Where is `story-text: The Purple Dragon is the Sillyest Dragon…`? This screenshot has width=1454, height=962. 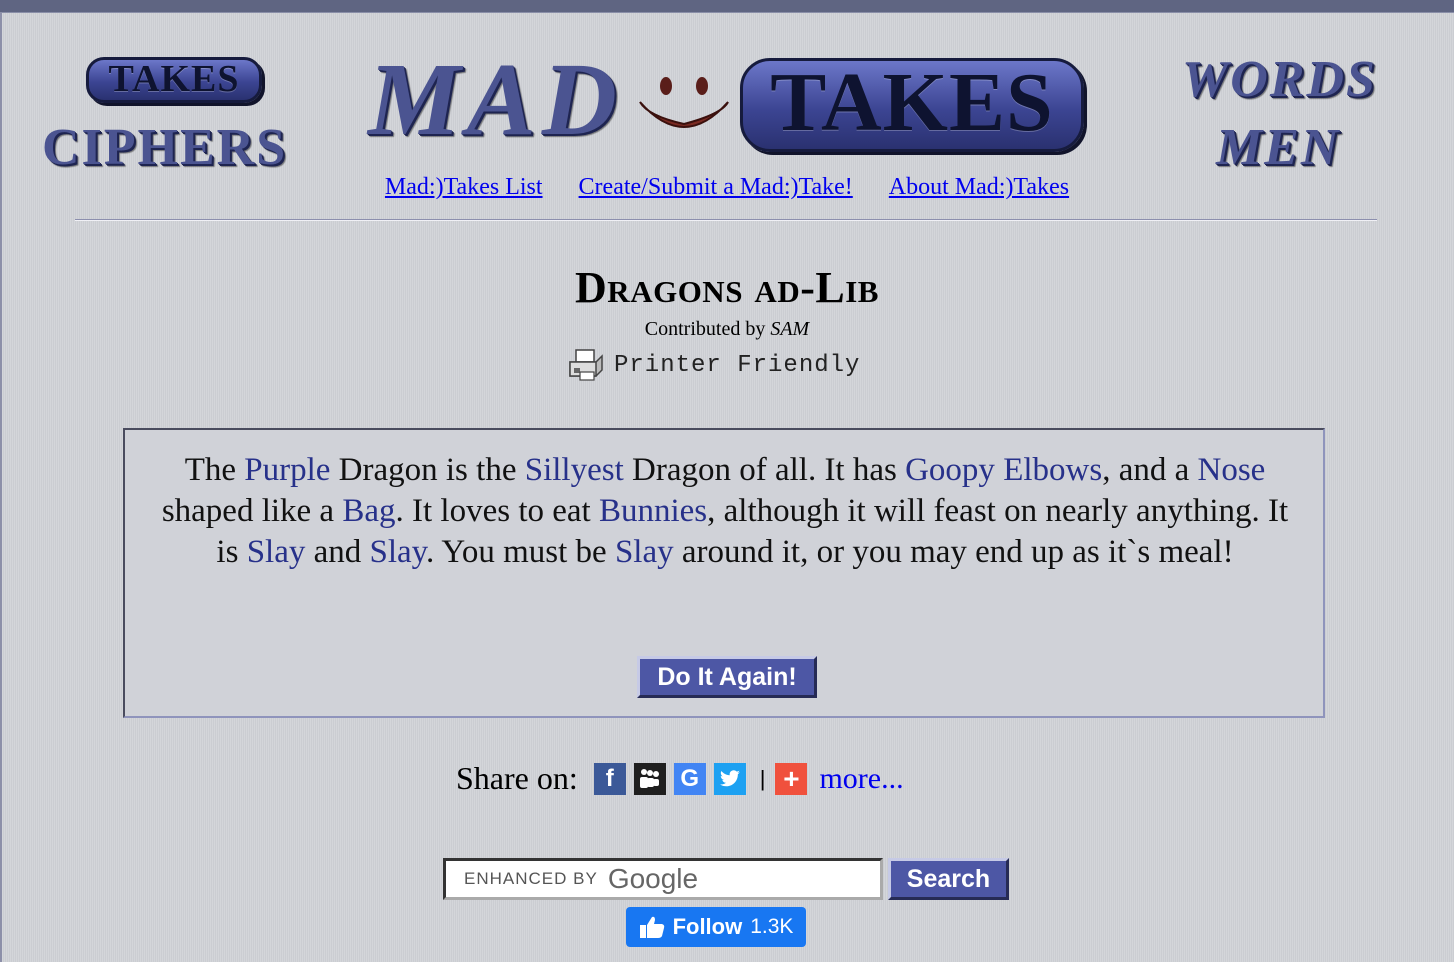
story-text: The Purple Dragon is the Sillyest Dragon… is located at coordinates (725, 511).